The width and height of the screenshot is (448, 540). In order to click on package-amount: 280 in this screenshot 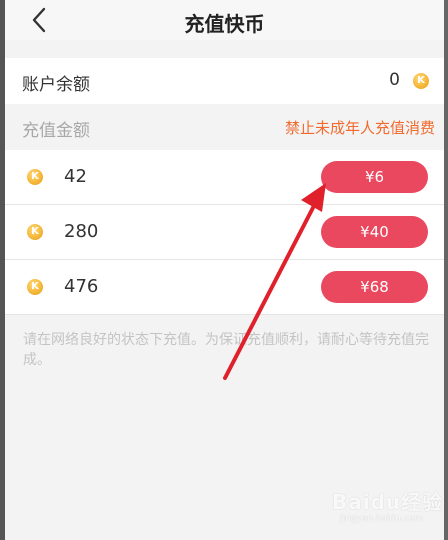, I will do `click(81, 231)`.